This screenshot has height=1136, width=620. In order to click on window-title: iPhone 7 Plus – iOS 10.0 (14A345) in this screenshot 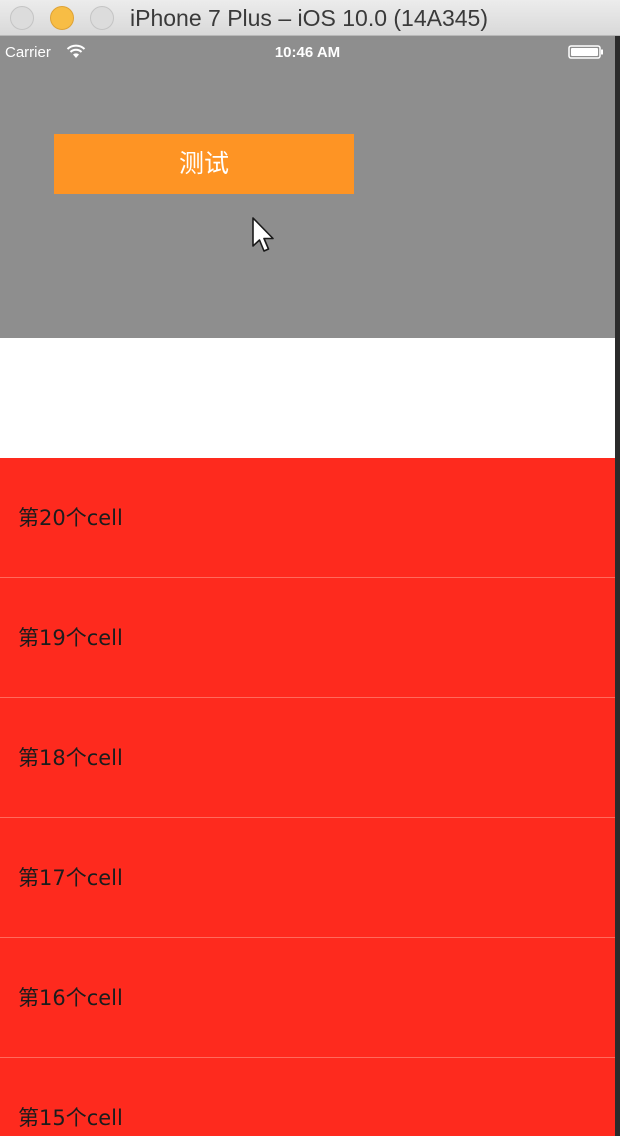, I will do `click(309, 18)`.